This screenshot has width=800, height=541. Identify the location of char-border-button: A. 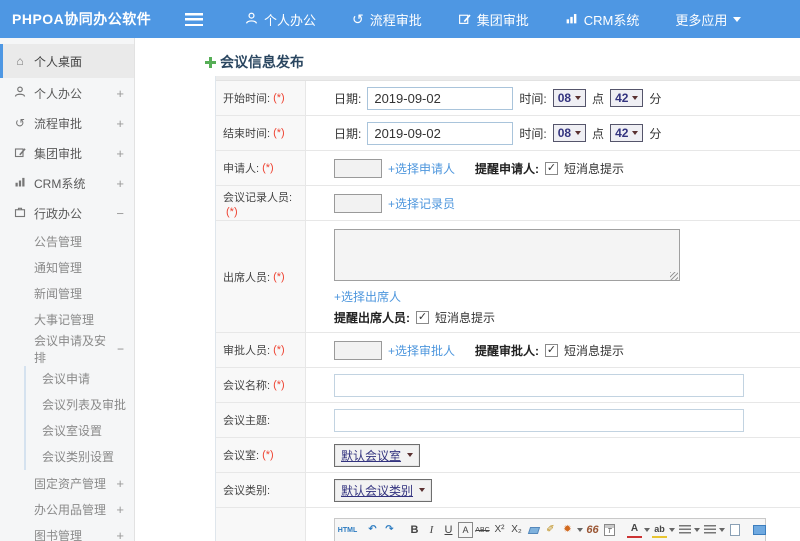
(465, 530).